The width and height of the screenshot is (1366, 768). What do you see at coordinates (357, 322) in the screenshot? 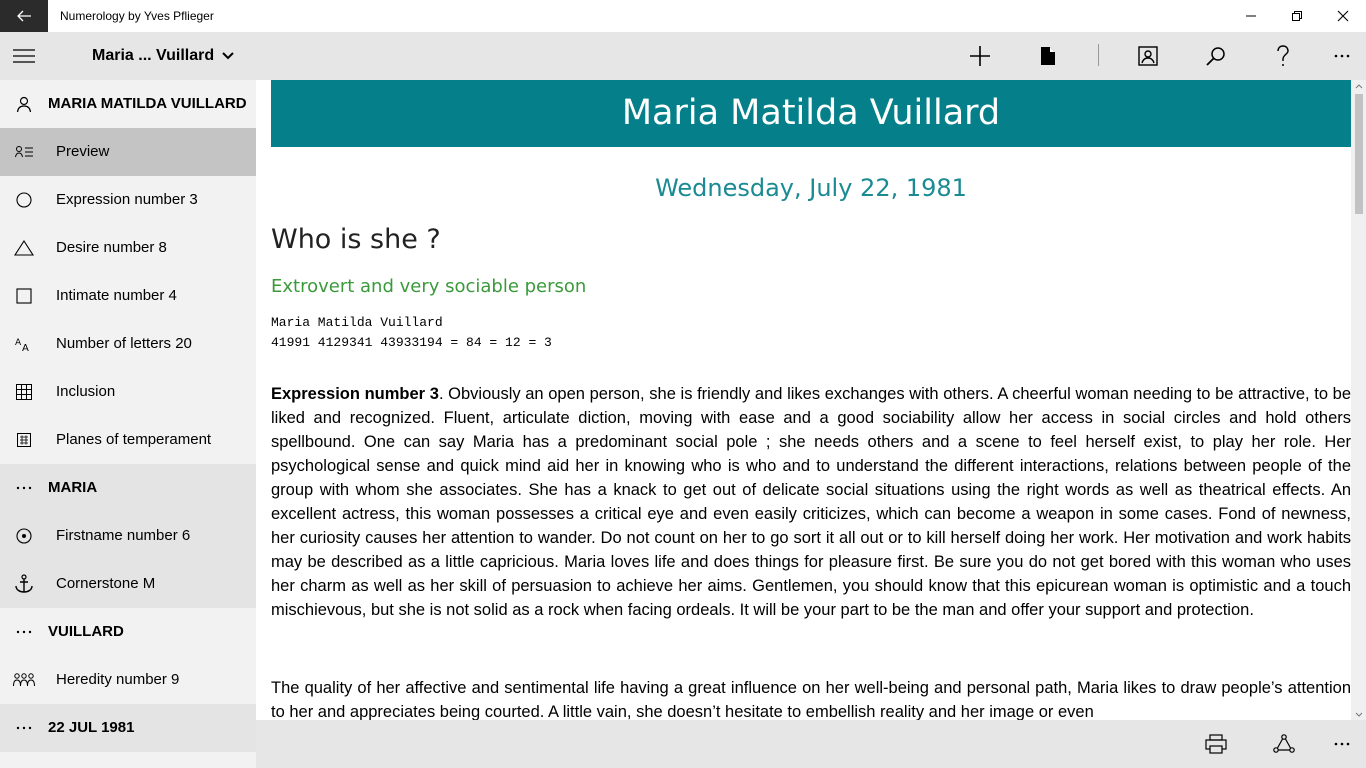
I see `calculation-name-line: Maria Matilda Vuillard` at bounding box center [357, 322].